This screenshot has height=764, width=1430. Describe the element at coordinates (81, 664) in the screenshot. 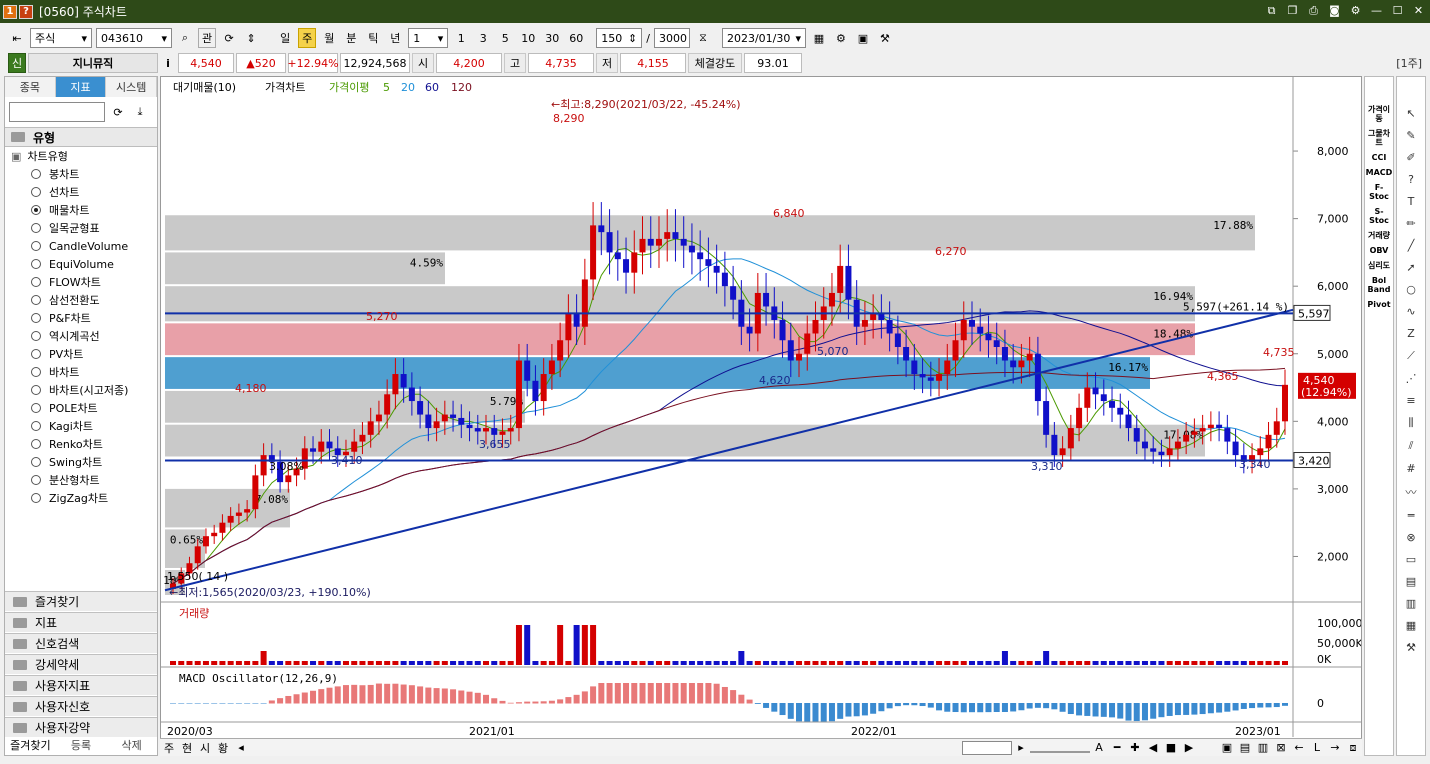

I see `left-section-3: 강세약세` at that location.